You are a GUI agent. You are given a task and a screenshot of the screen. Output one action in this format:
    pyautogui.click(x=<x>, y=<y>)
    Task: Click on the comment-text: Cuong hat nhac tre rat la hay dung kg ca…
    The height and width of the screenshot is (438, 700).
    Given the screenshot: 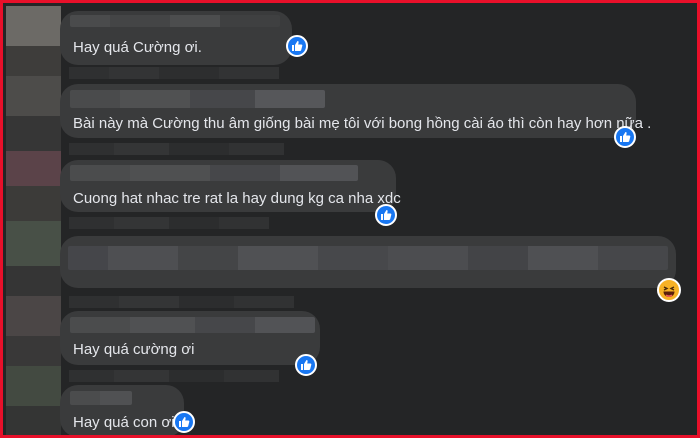 What is the action you would take?
    pyautogui.click(x=237, y=198)
    